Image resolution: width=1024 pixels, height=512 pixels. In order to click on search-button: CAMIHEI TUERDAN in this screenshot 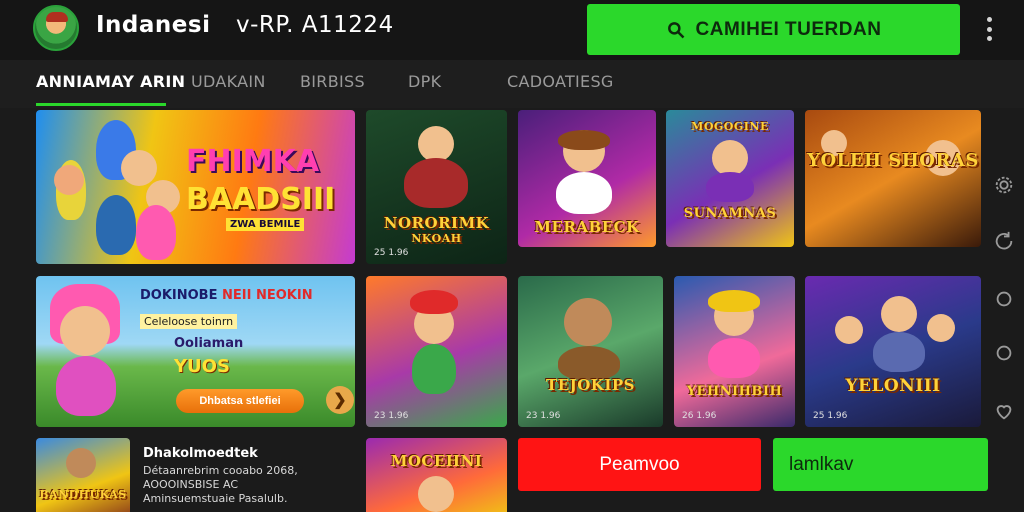, I will do `click(773, 29)`.